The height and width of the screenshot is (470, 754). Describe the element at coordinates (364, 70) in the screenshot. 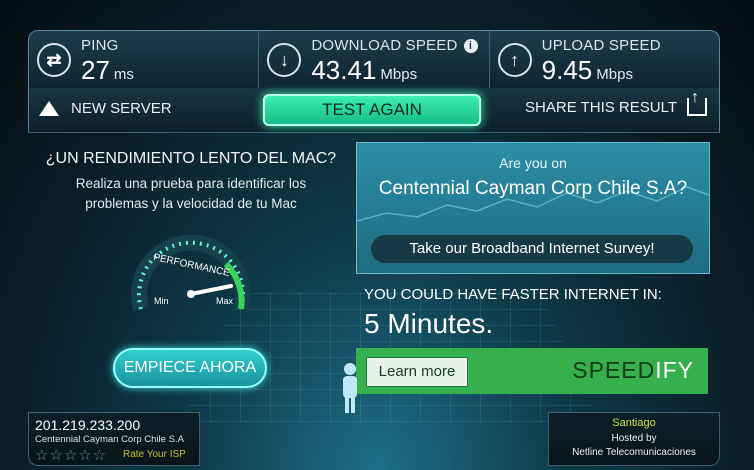

I see `download-value: 43.41 Mbps` at that location.